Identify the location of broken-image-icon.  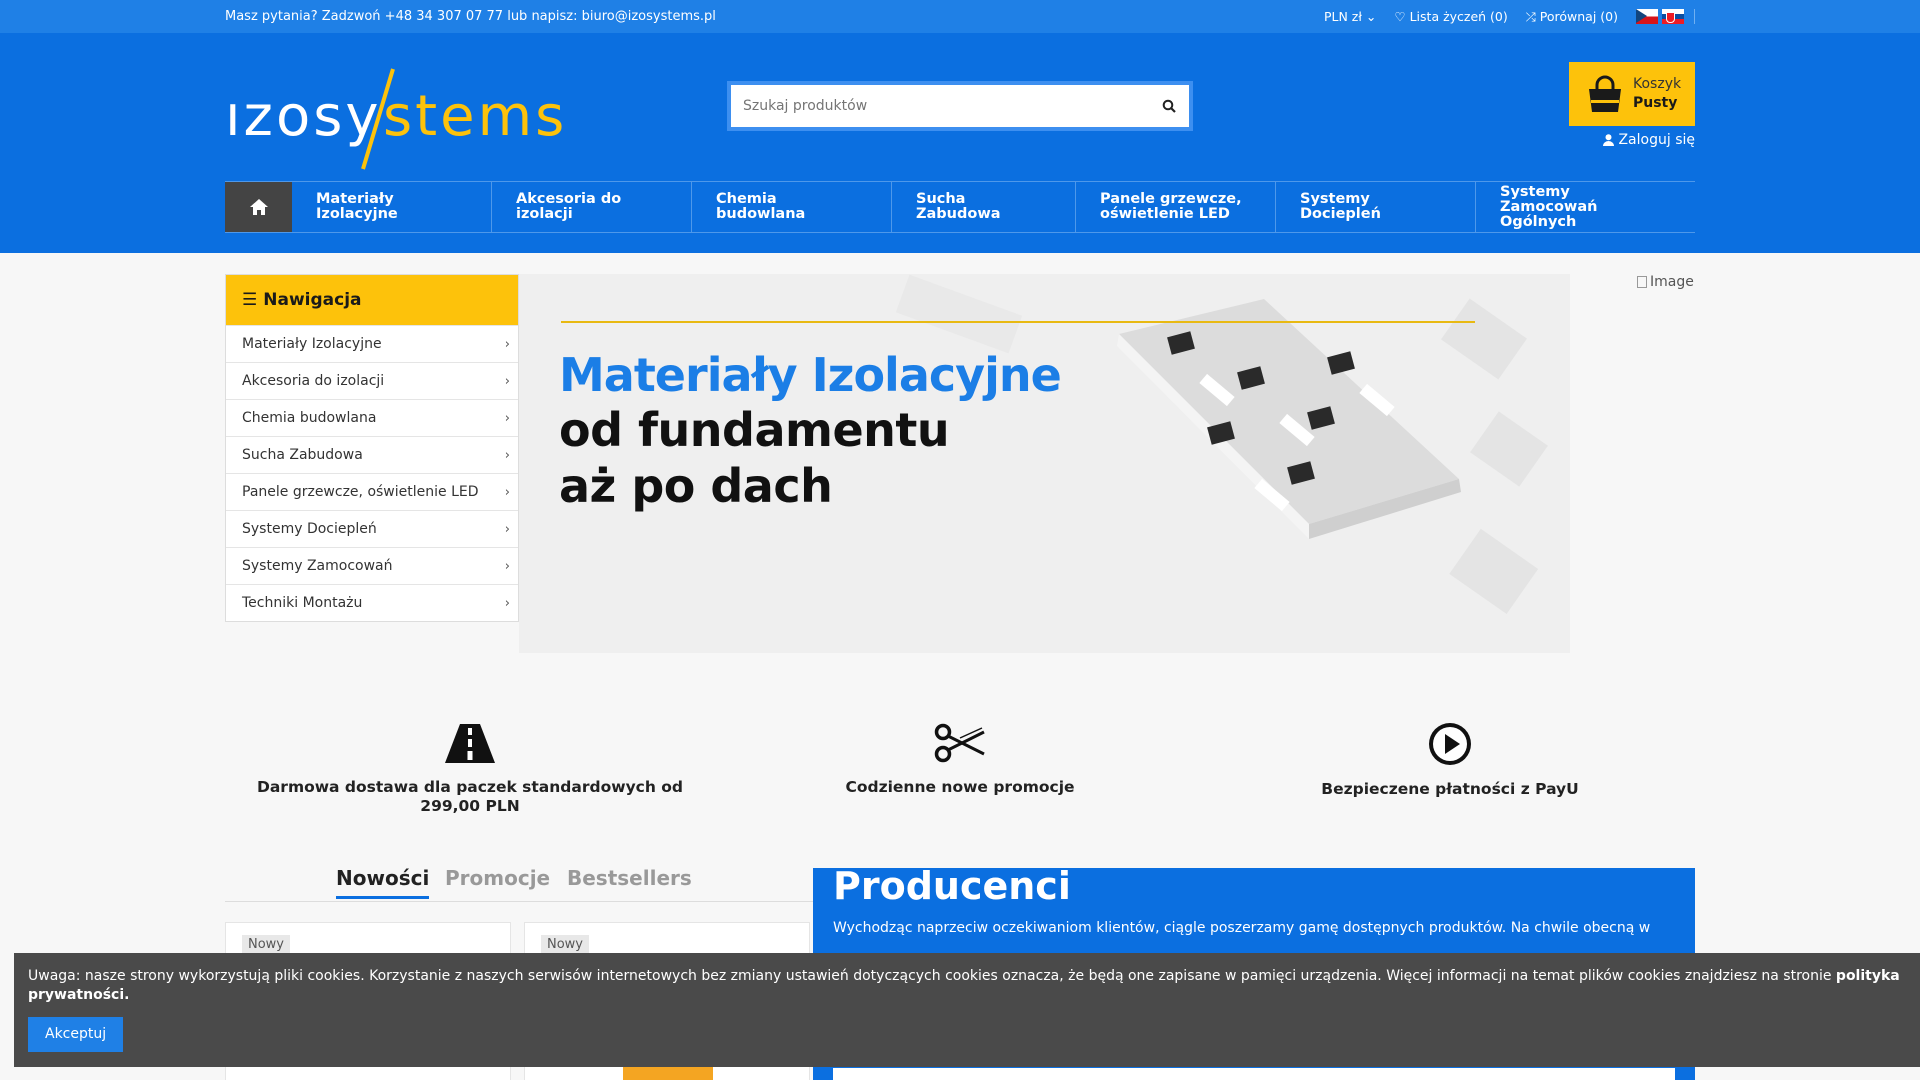
(1642, 282).